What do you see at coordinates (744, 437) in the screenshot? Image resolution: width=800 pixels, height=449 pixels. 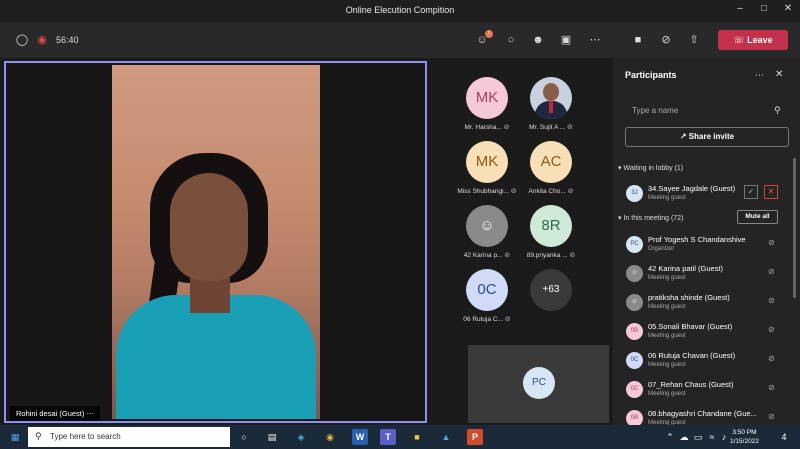 I see `taskbar-clock: 3:50 PM 1/15/2022` at bounding box center [744, 437].